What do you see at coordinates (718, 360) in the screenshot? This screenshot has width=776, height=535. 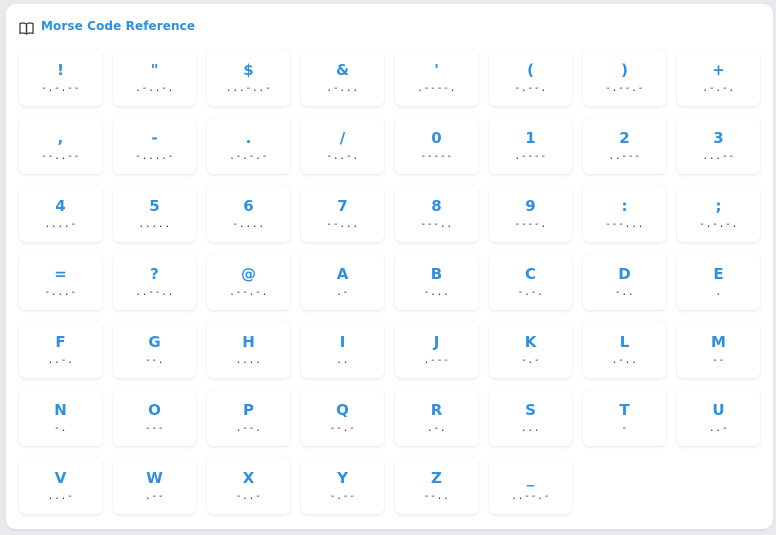 I see `morse-code: --` at bounding box center [718, 360].